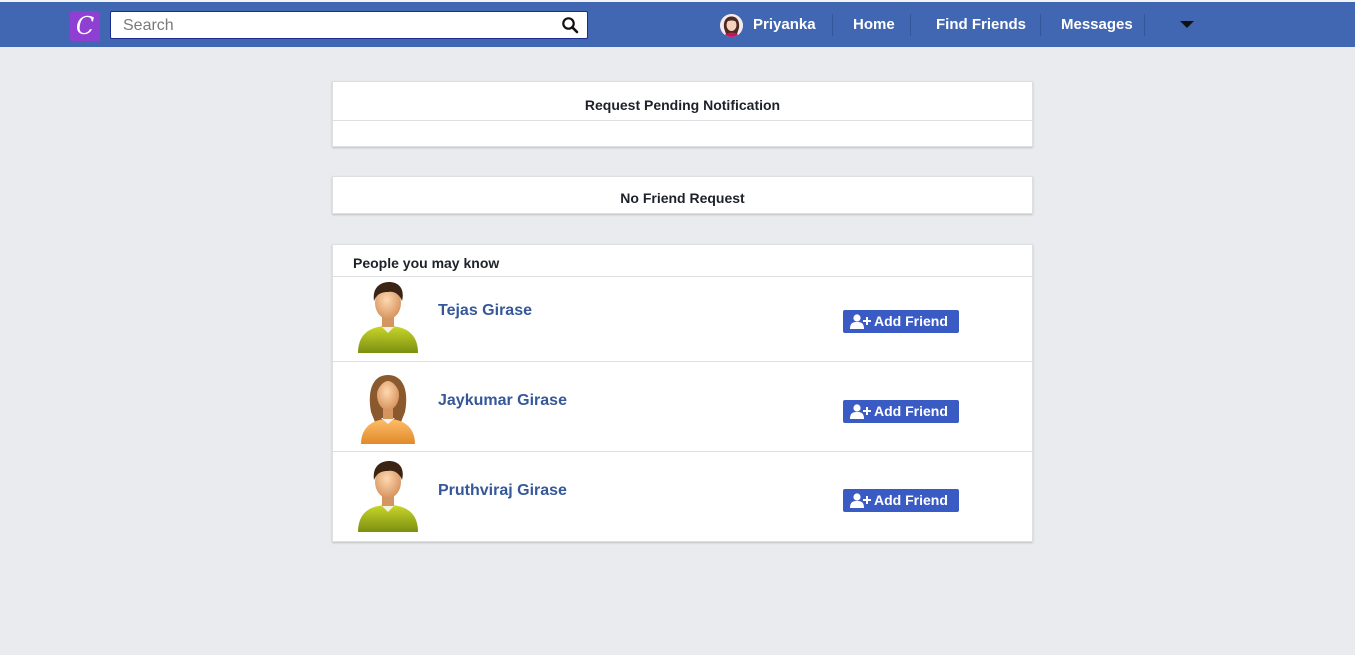 The width and height of the screenshot is (1355, 655). I want to click on nav-messages-link: Messages, so click(1097, 24).